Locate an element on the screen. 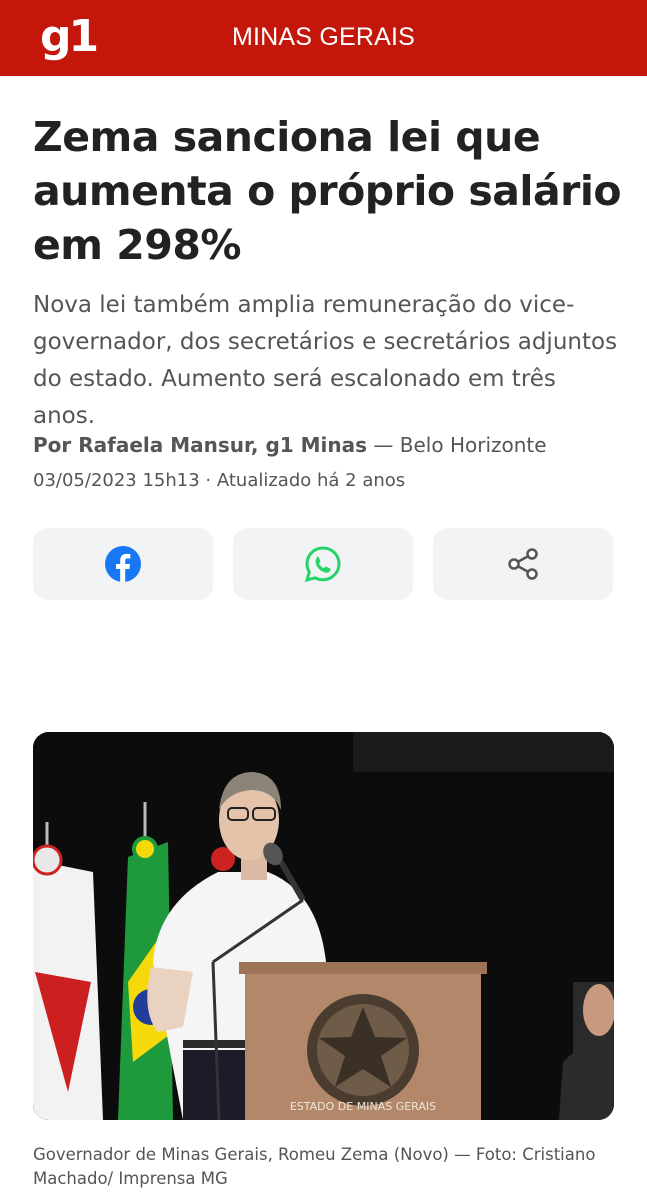 The width and height of the screenshot is (647, 1199). facebook-icon is located at coordinates (123, 564).